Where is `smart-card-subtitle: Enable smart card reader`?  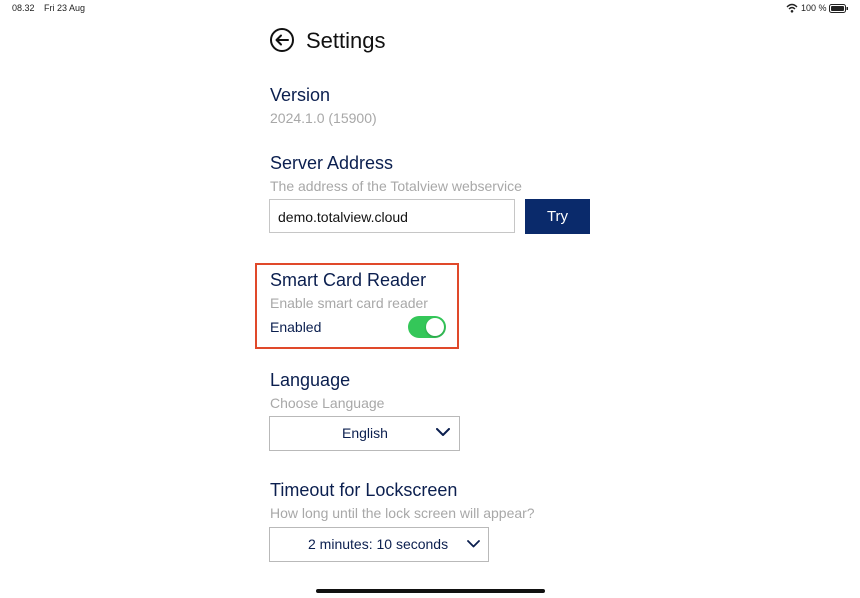
smart-card-subtitle: Enable smart card reader is located at coordinates (349, 303).